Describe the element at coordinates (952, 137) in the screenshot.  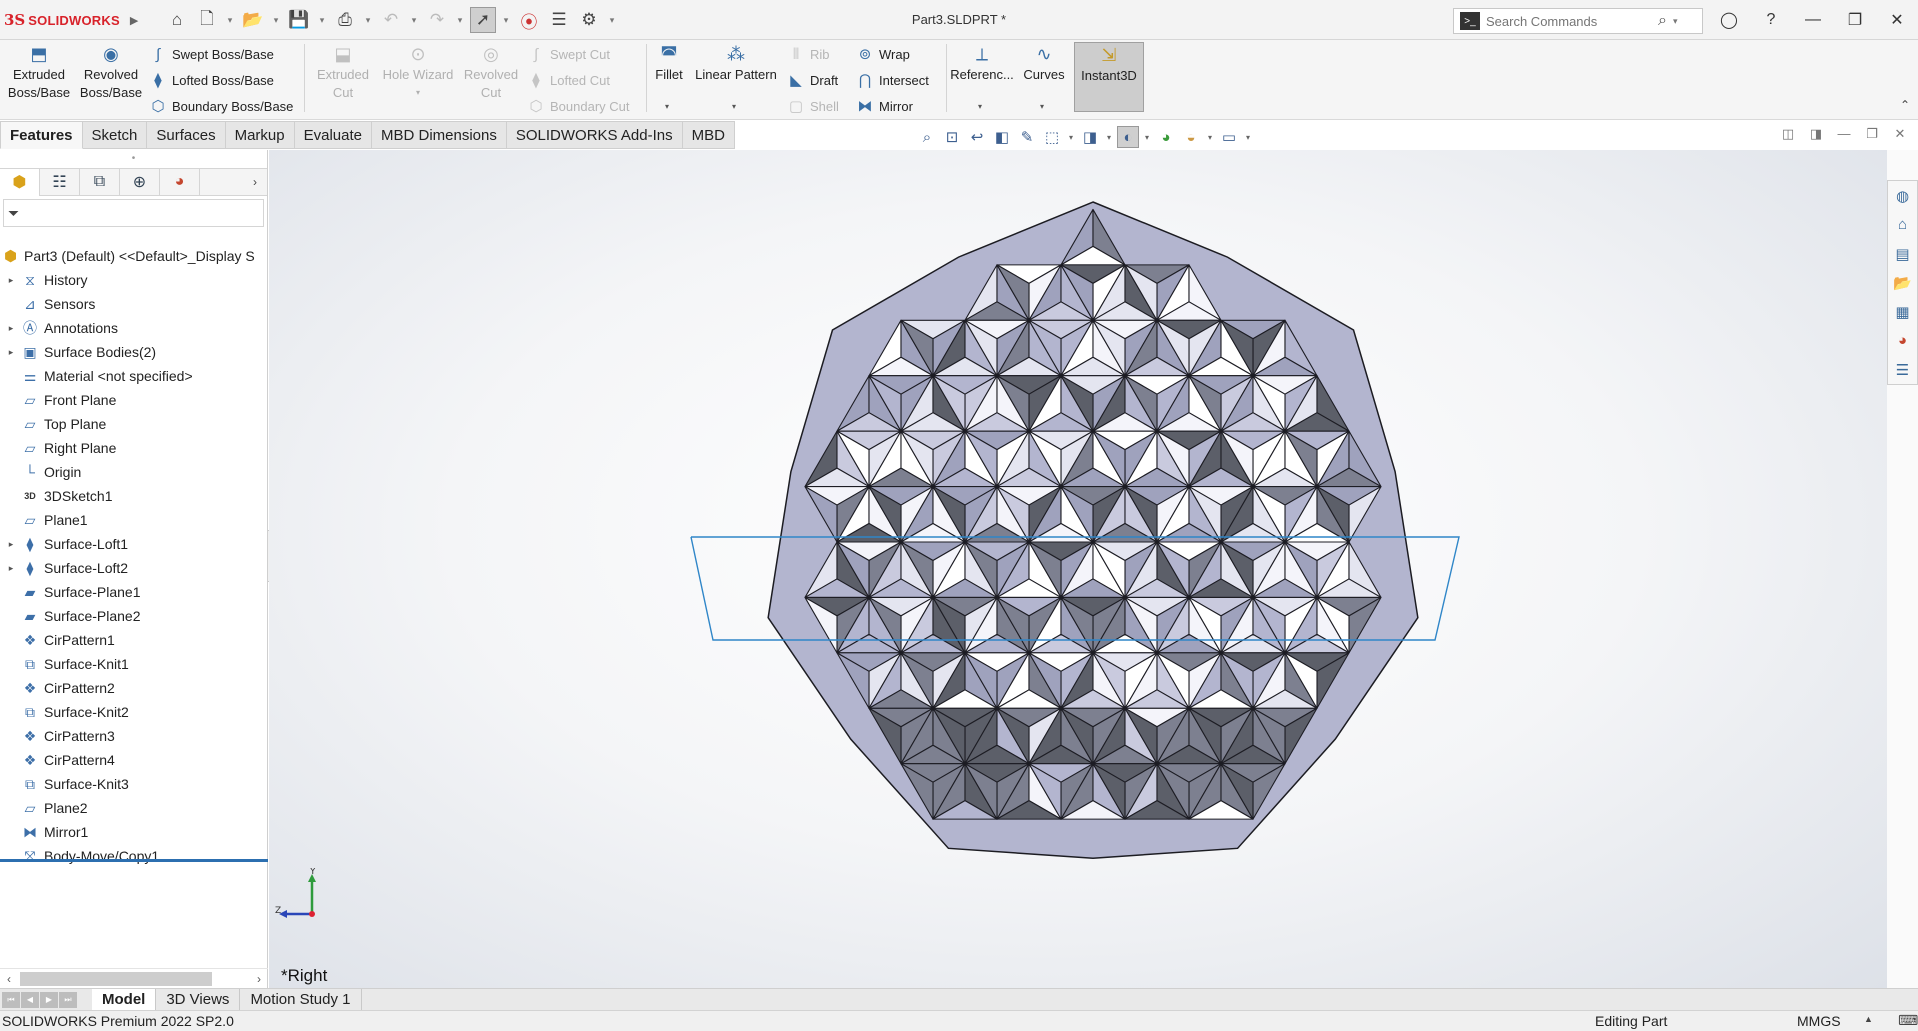
I see `zoom-to-area-icon: ⊡` at that location.